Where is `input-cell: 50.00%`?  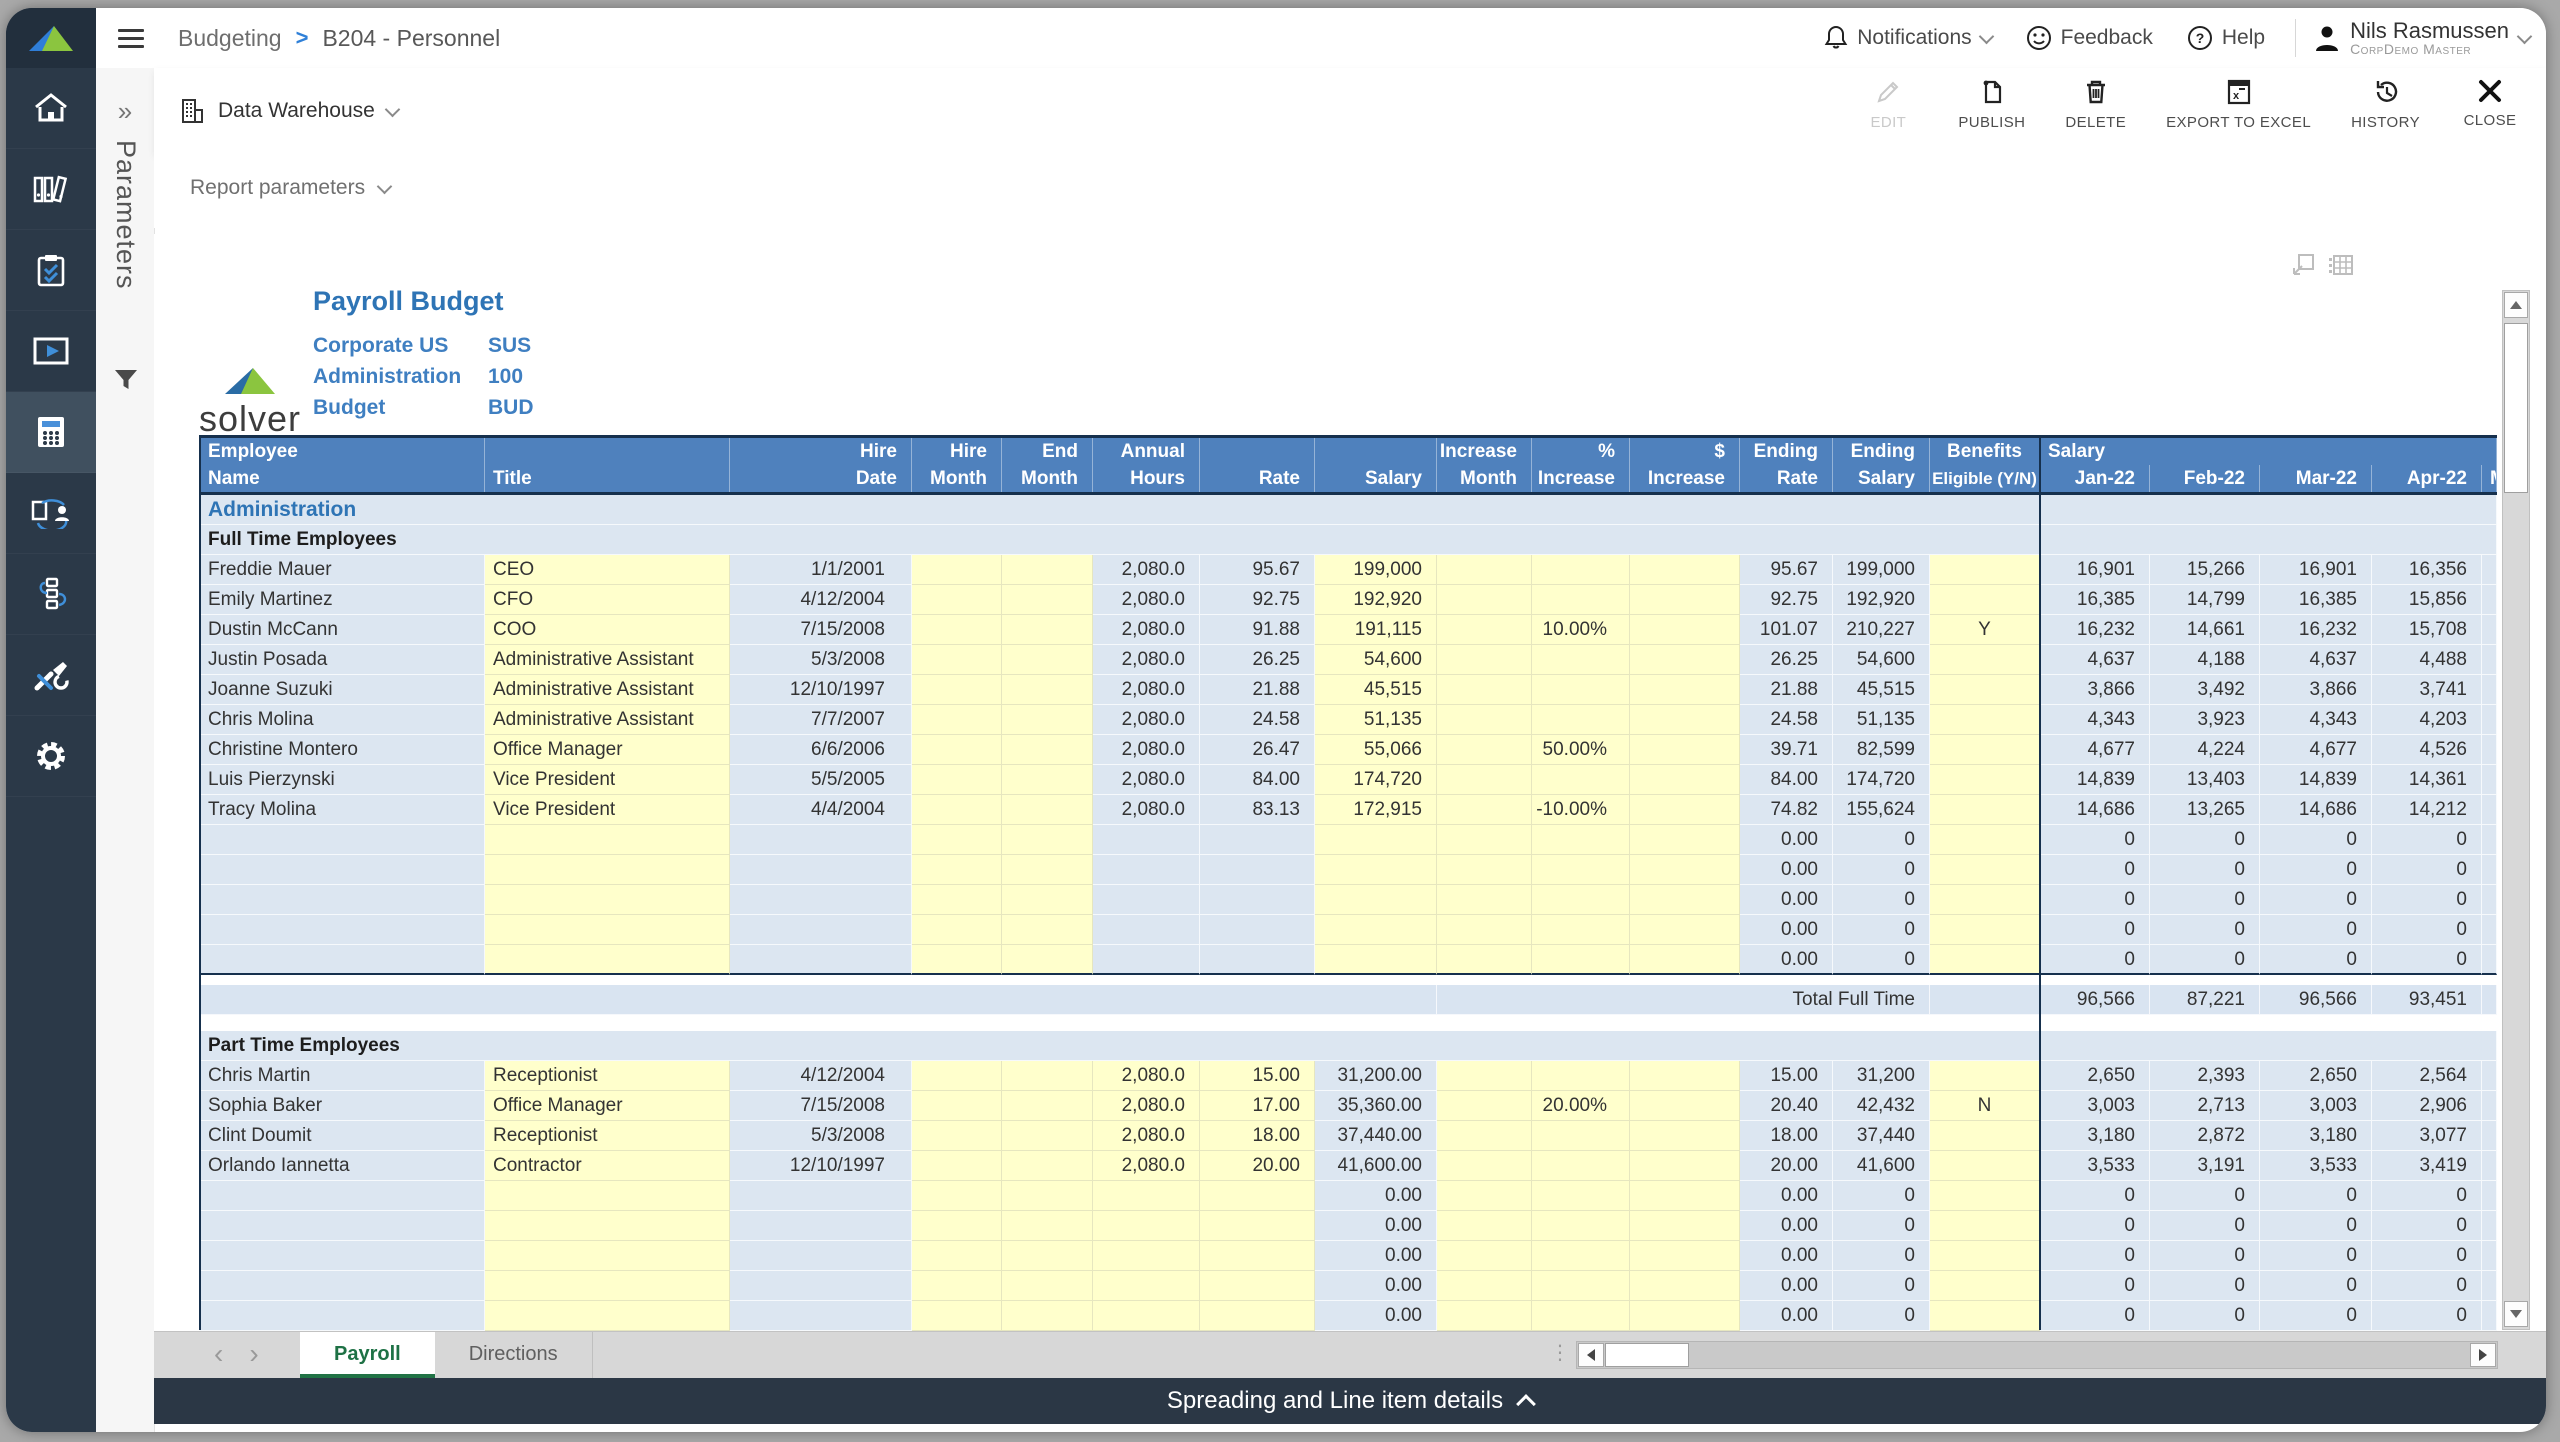 input-cell: 50.00% is located at coordinates (1581, 750).